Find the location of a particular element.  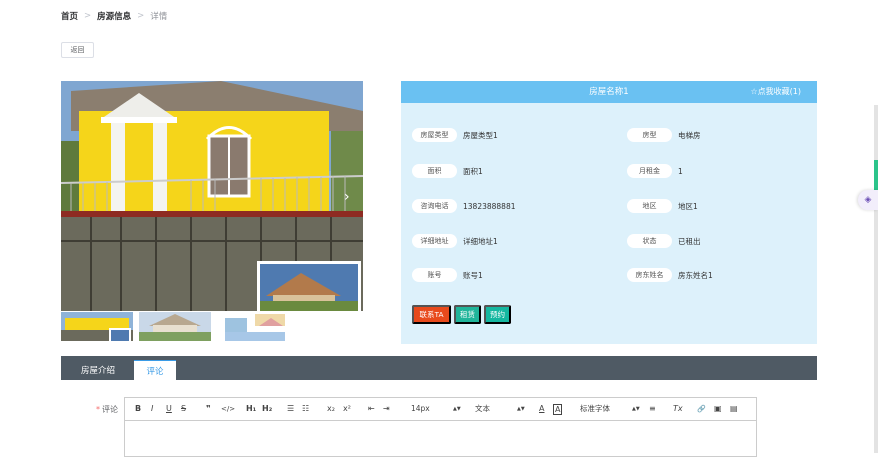

field-house-type: 房屋类型 房屋类型1 is located at coordinates (455, 135).